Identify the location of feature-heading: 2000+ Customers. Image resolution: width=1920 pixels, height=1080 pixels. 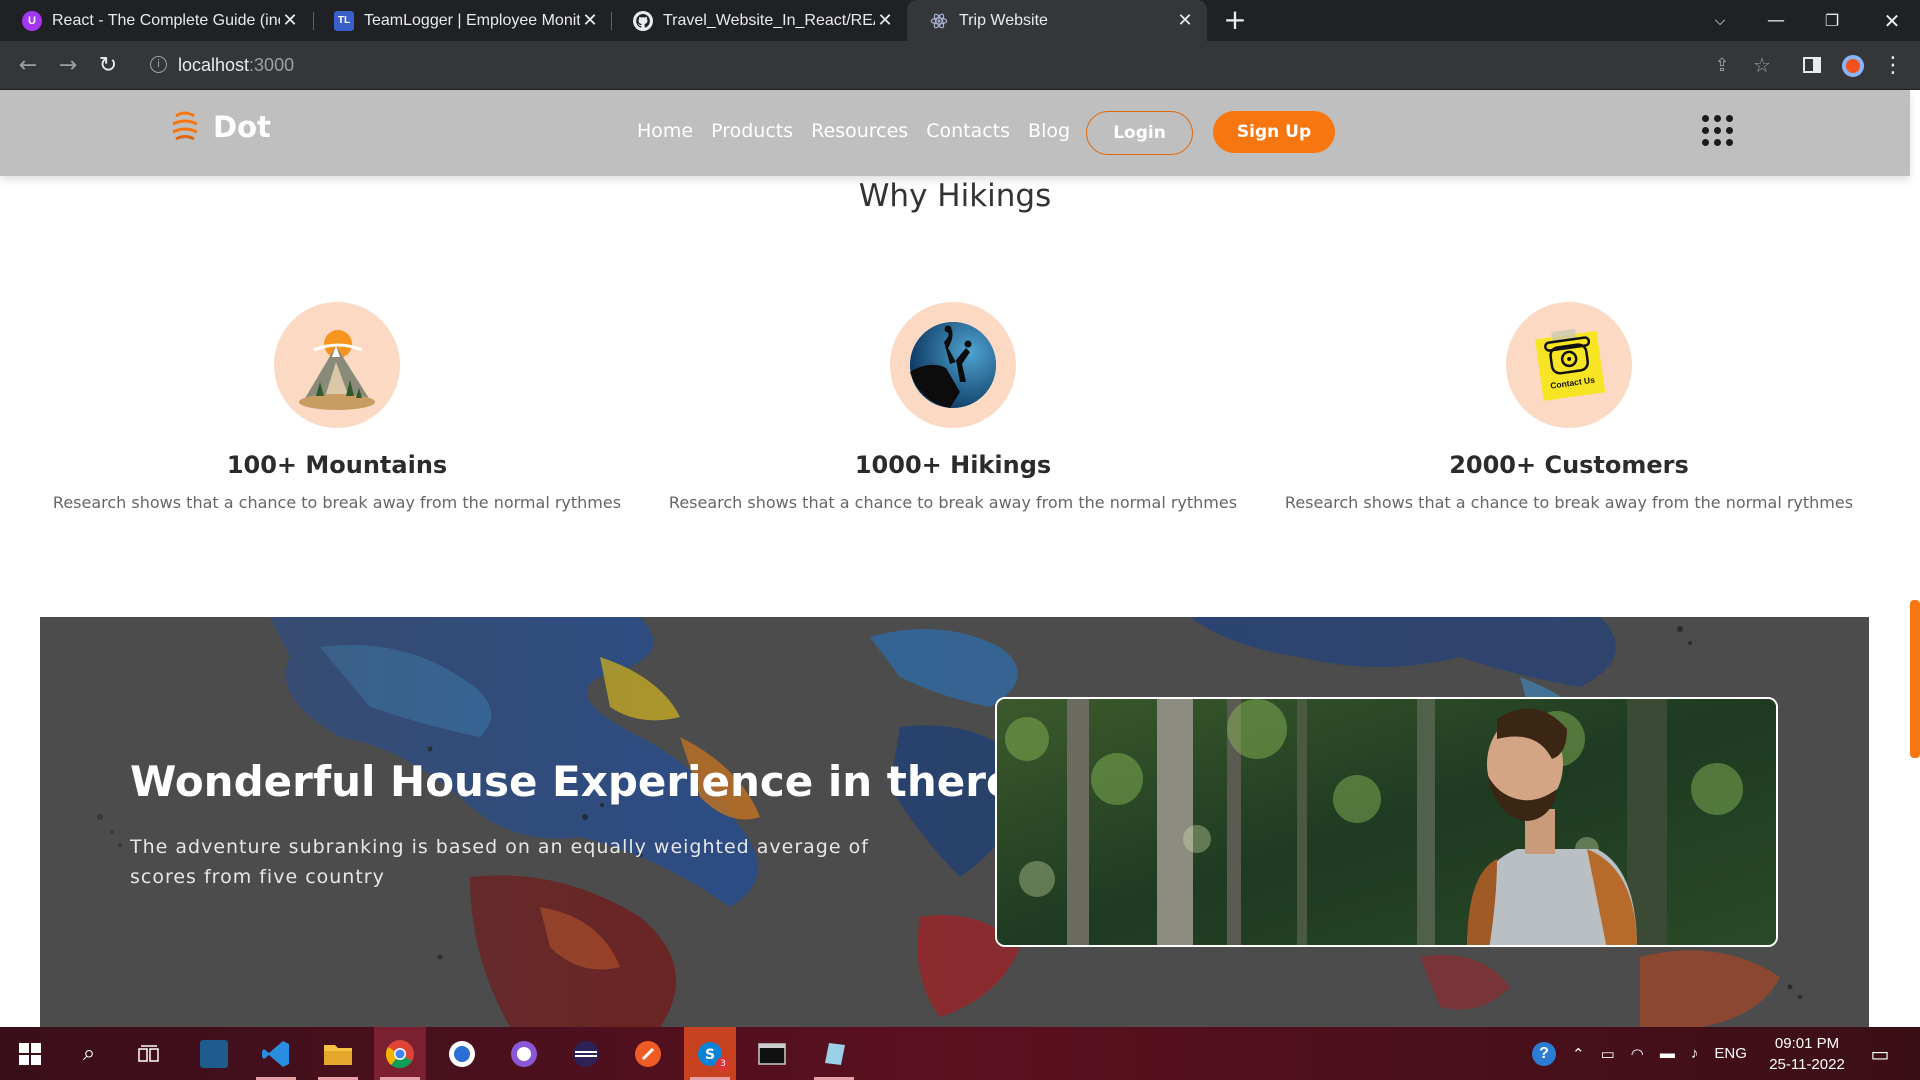
(1569, 465).